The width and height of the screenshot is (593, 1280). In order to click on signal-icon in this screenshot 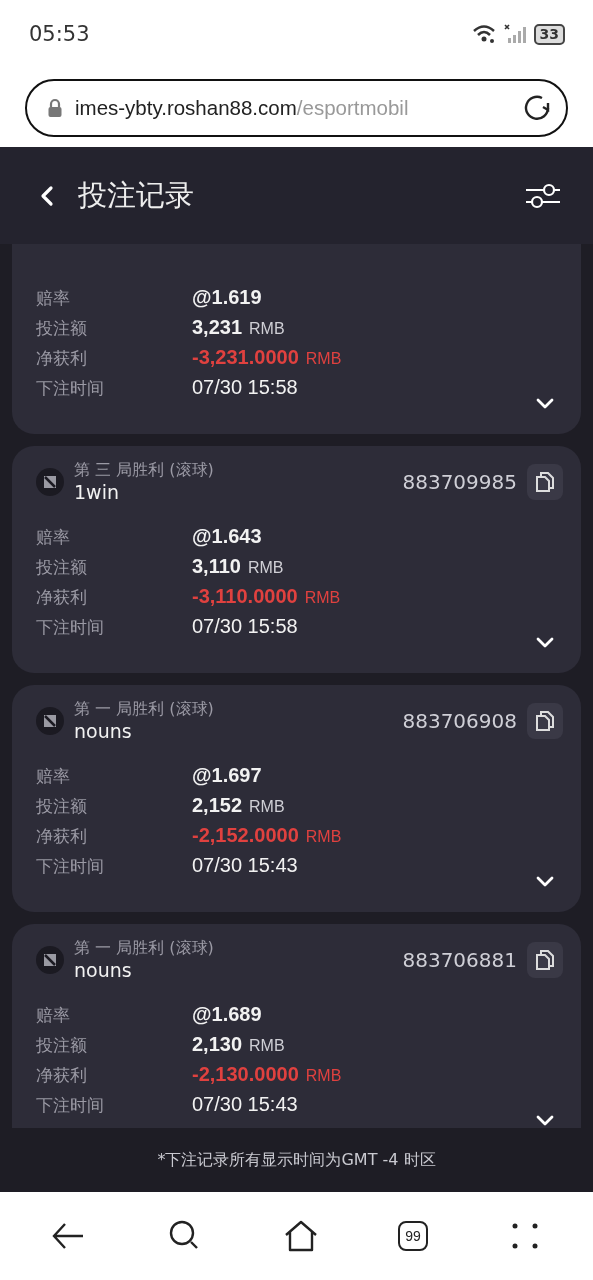, I will do `click(515, 34)`.